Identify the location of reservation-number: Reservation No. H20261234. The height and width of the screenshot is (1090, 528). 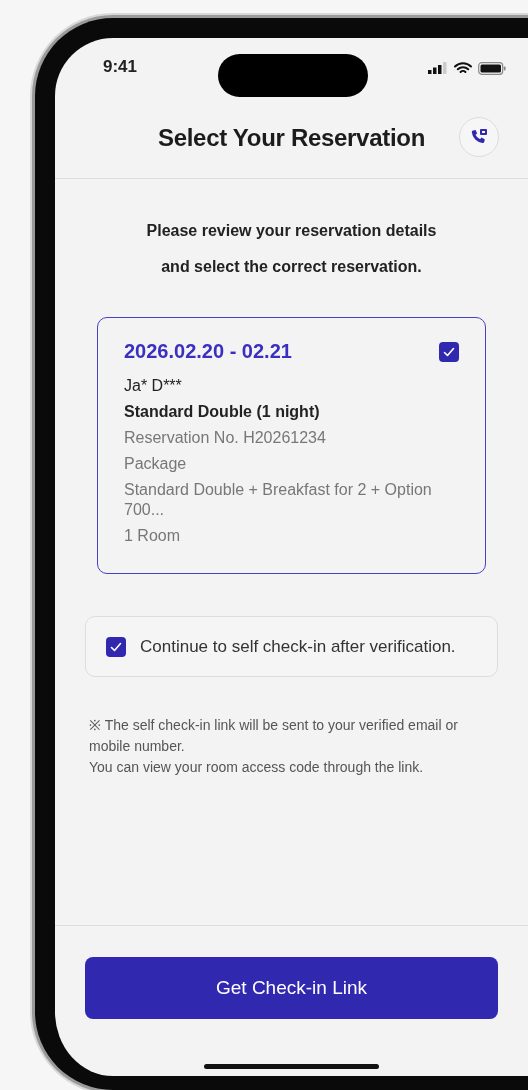
(225, 438).